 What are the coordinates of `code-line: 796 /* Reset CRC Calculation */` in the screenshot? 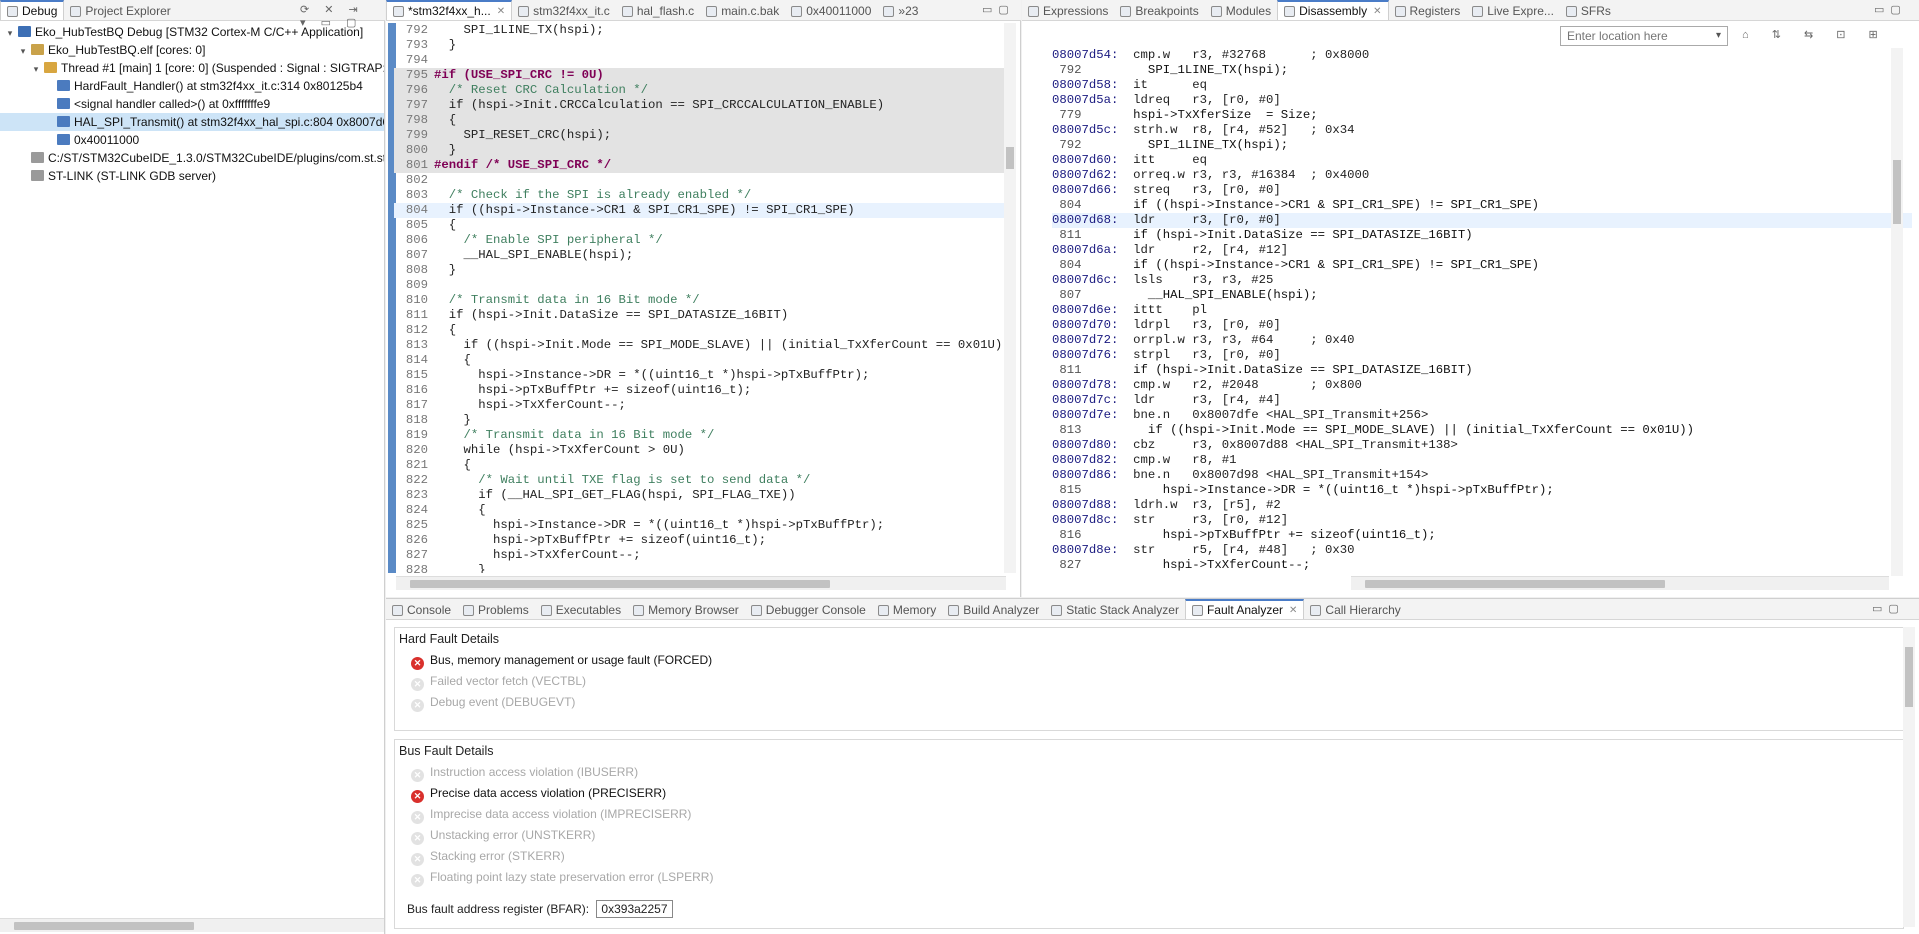 It's located at (704, 90).